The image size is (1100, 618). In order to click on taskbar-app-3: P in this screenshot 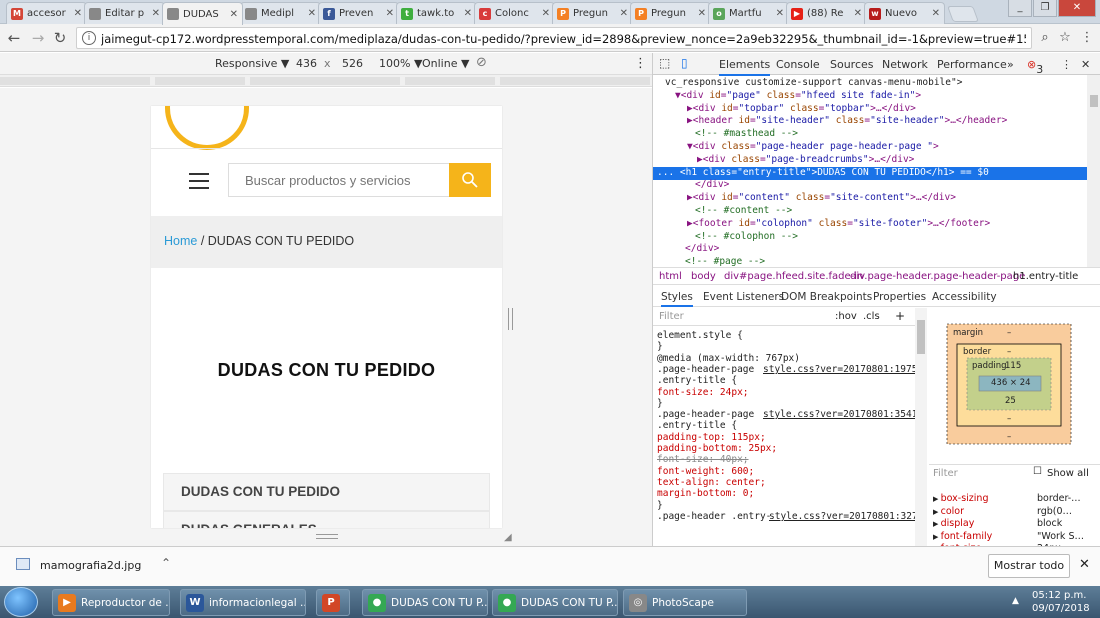, I will do `click(333, 602)`.